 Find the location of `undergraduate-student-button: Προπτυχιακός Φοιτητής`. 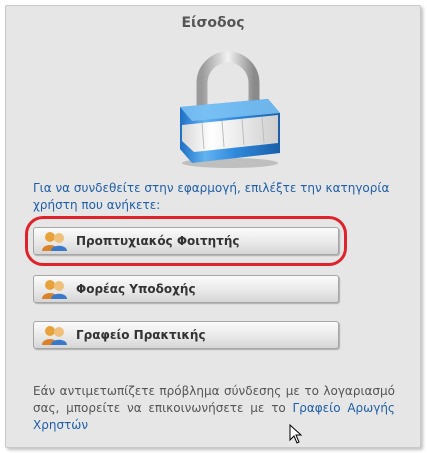

undergraduate-student-button: Προπτυχιακός Φοιτητής is located at coordinates (186, 241).